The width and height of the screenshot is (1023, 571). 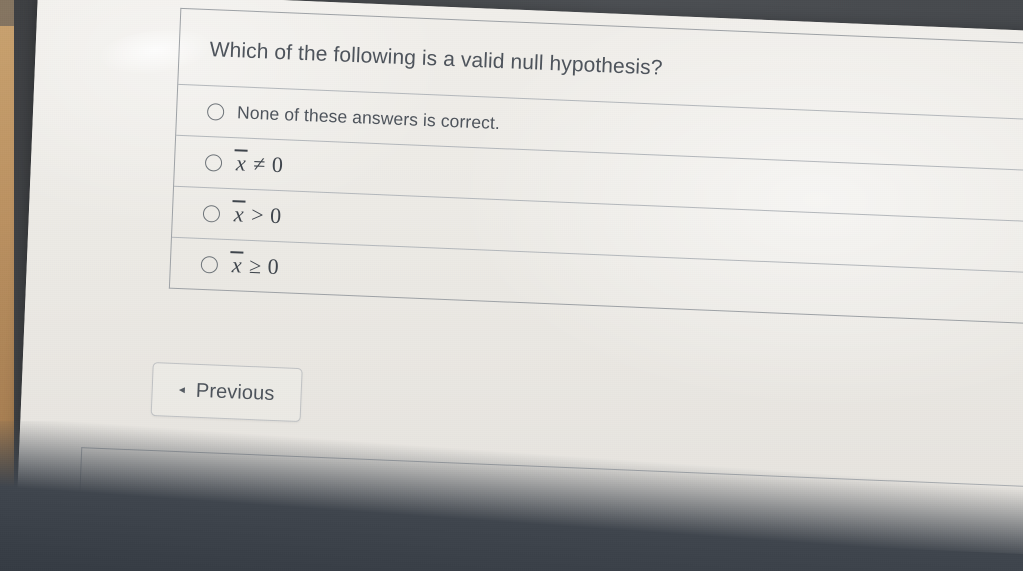 I want to click on answer-option-label: x ≥0, so click(x=254, y=266).